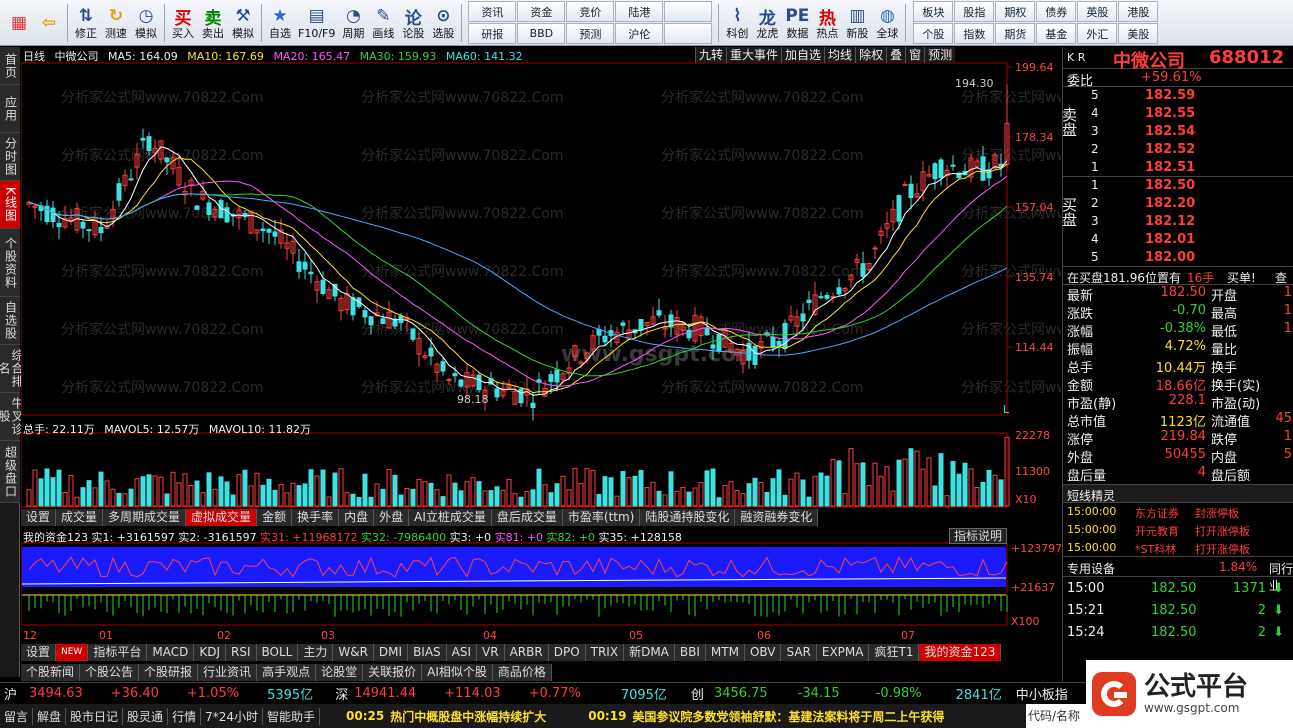 This screenshot has width=1293, height=728. What do you see at coordinates (894, 652) in the screenshot?
I see `tab-item: 疯狂T1` at bounding box center [894, 652].